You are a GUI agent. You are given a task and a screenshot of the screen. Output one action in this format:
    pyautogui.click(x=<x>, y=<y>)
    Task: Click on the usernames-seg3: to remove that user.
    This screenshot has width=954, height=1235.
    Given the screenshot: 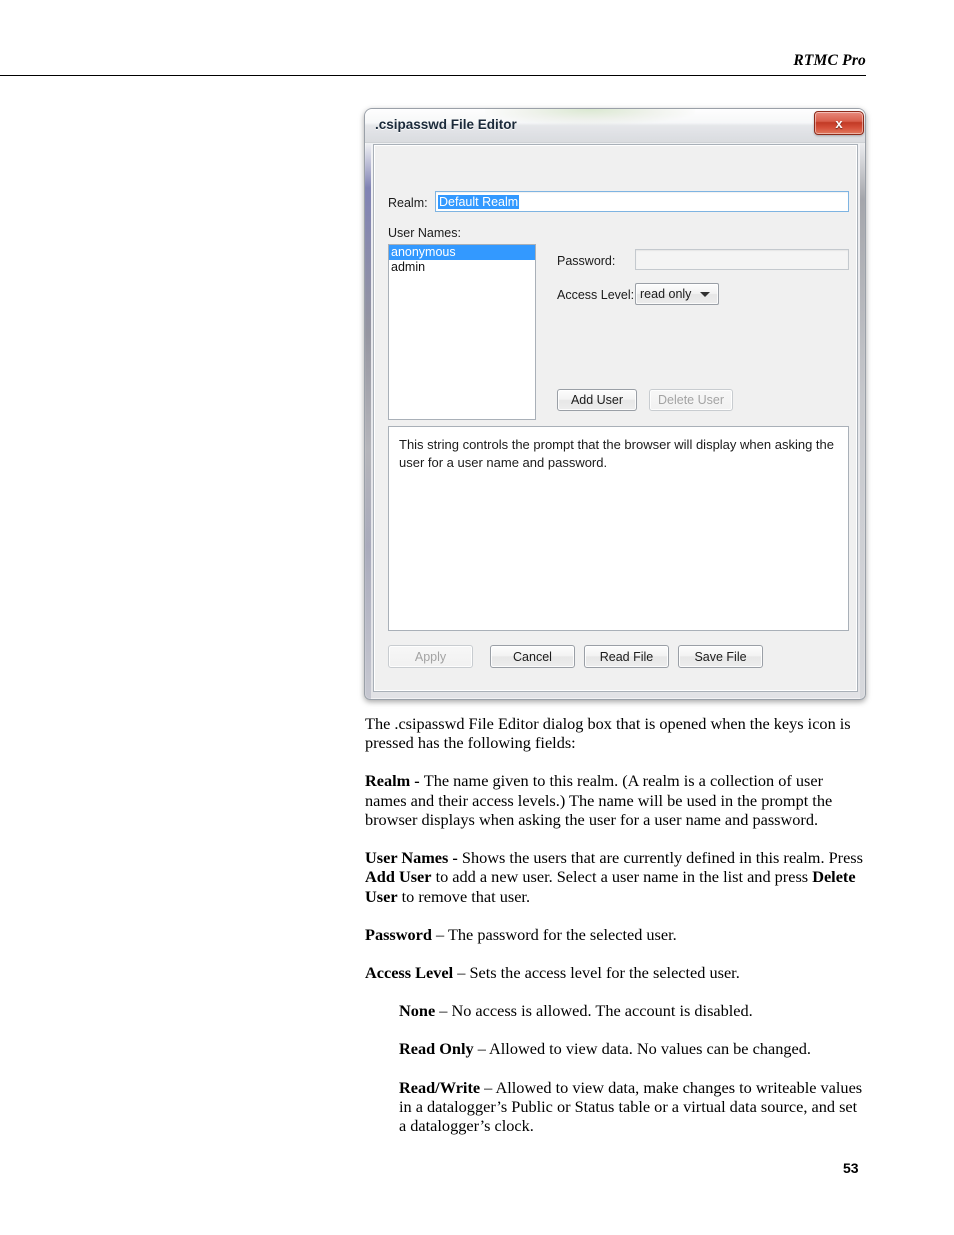 What is the action you would take?
    pyautogui.click(x=464, y=896)
    